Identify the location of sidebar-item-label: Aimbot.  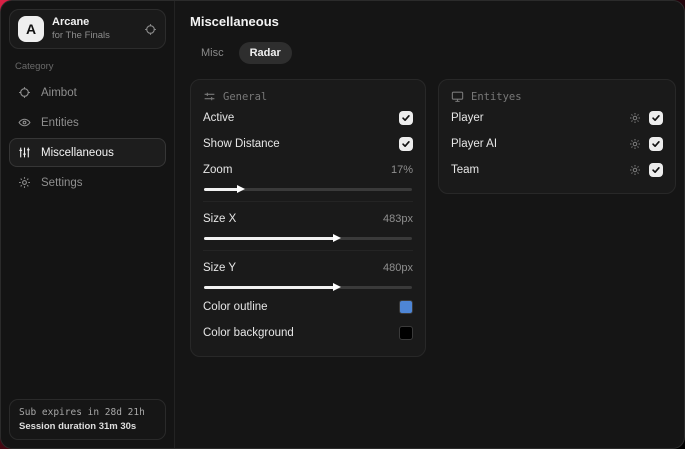
(59, 92).